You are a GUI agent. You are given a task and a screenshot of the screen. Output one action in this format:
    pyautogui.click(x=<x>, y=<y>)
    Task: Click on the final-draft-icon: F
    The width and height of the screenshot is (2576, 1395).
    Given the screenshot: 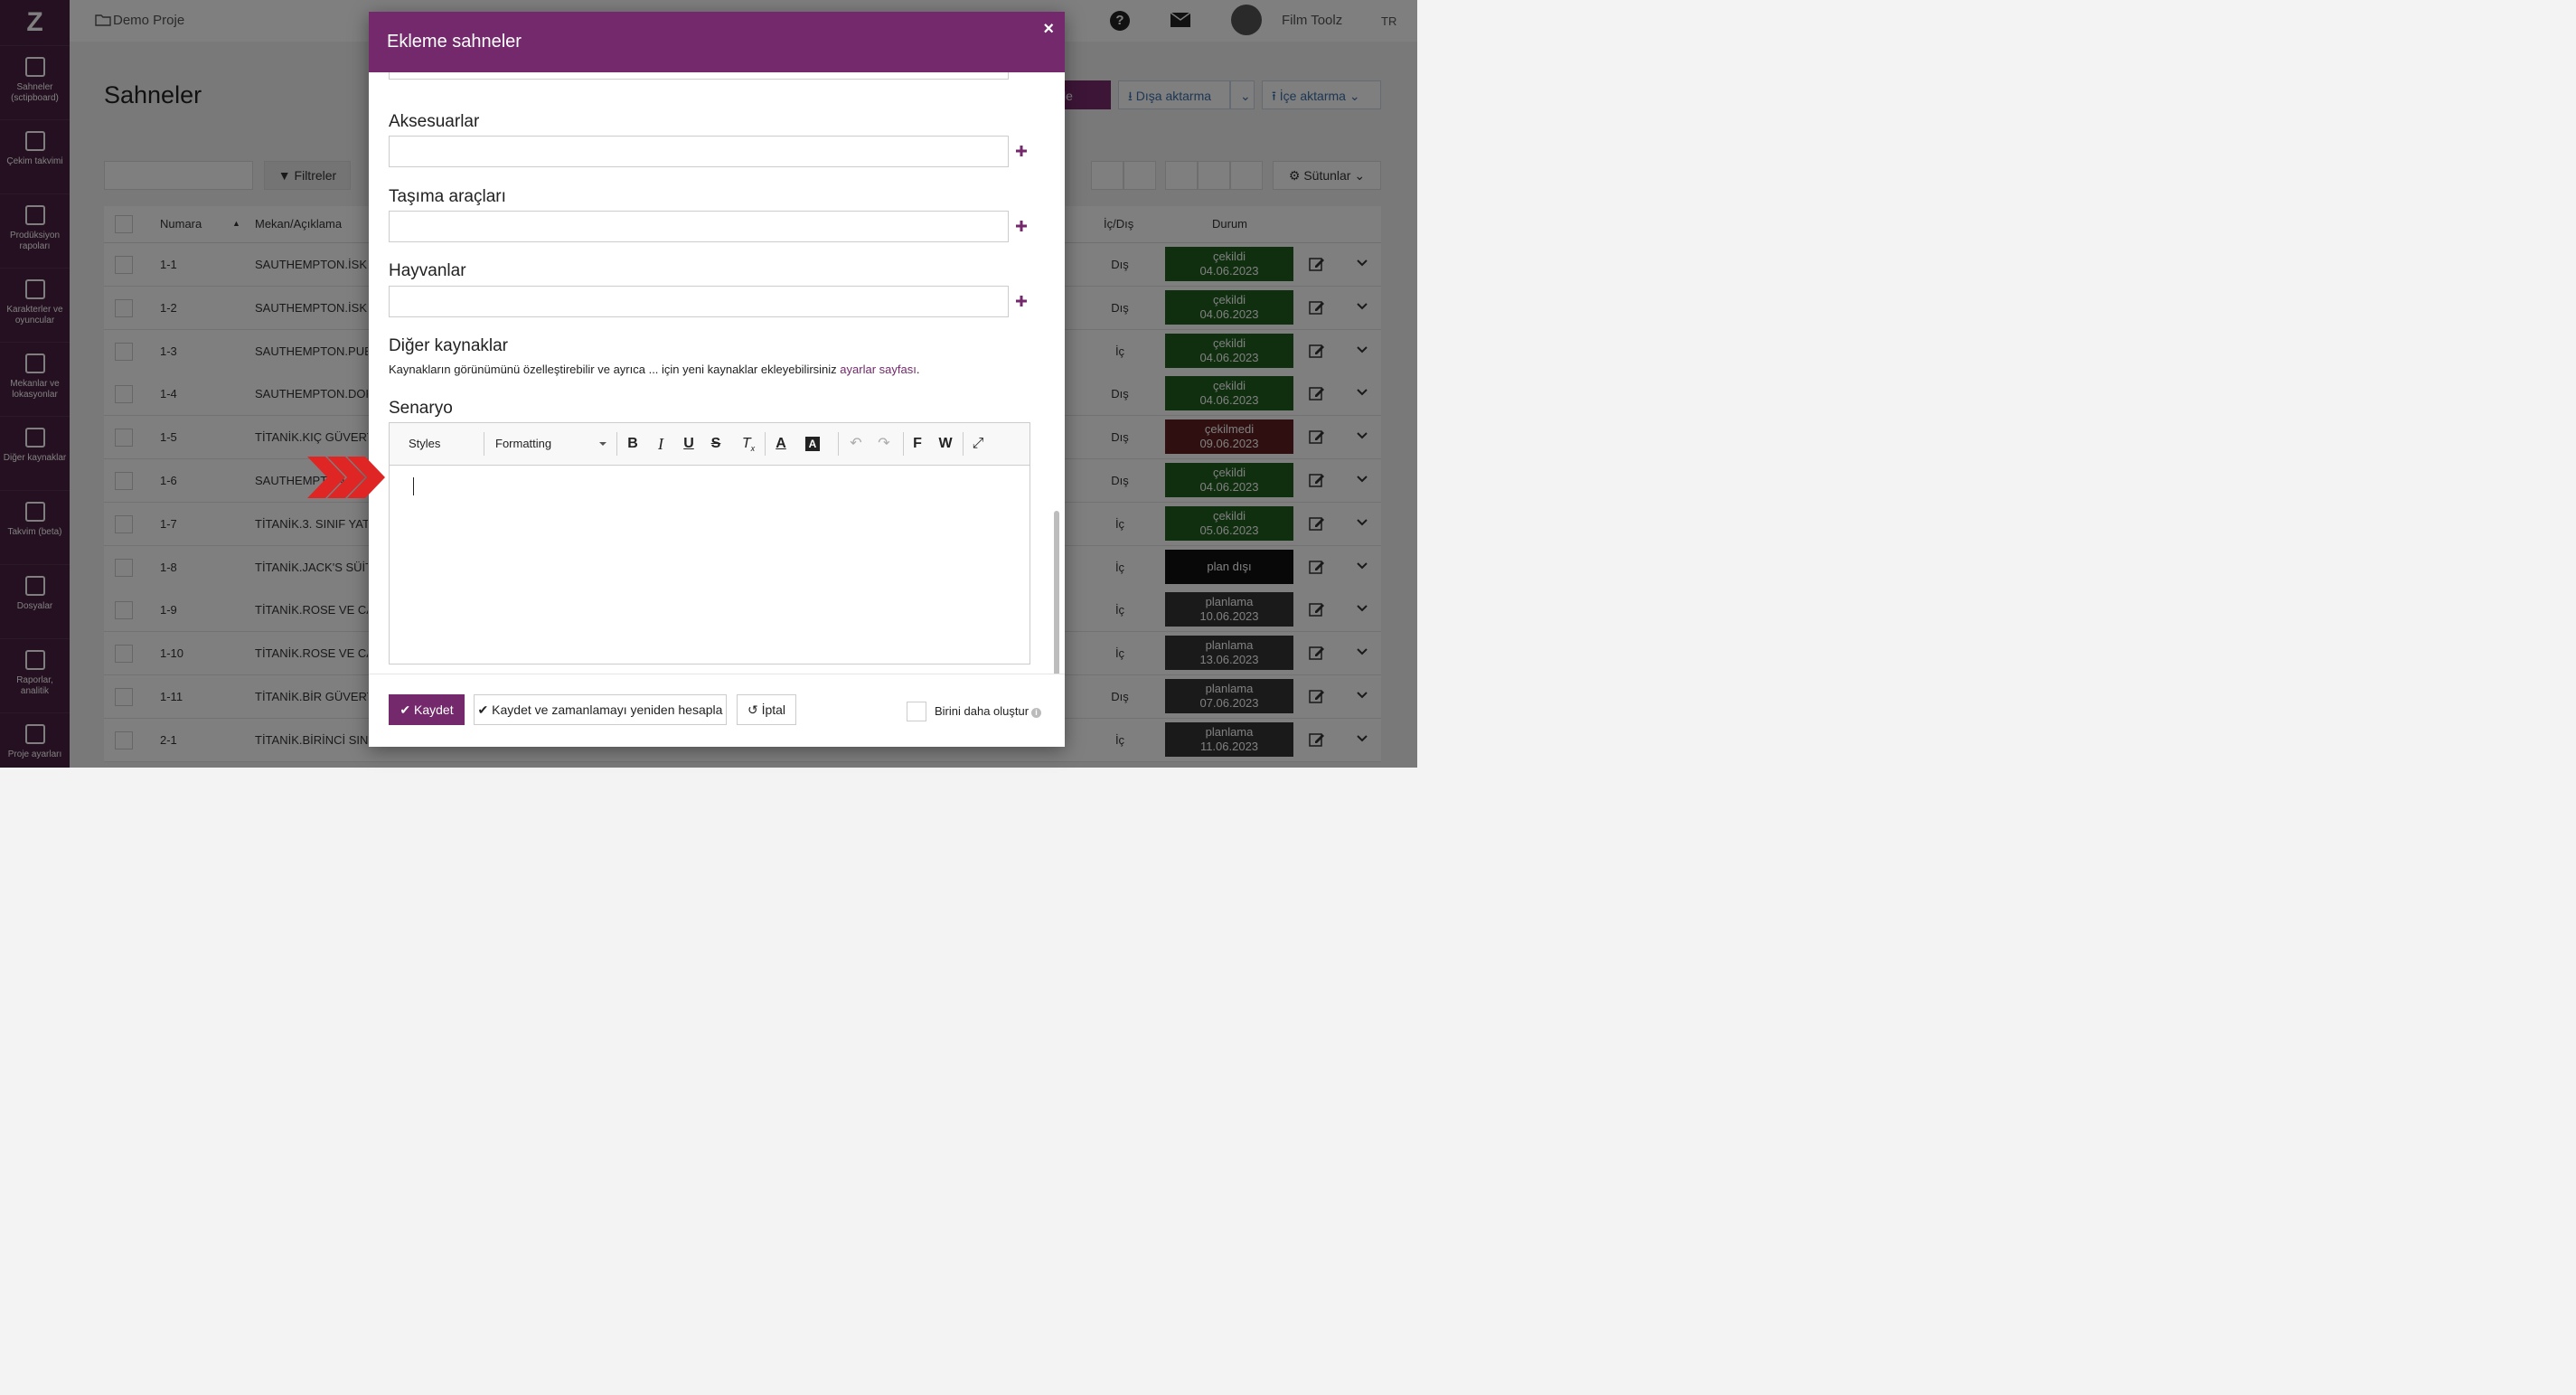 What is the action you would take?
    pyautogui.click(x=917, y=444)
    